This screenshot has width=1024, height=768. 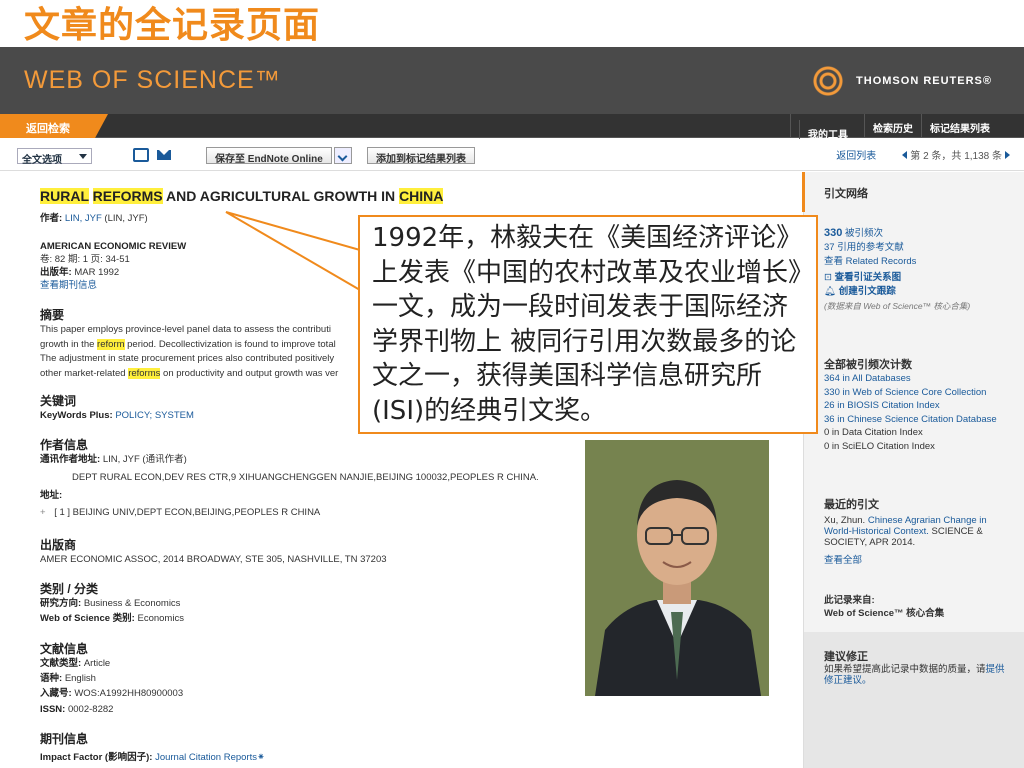 I want to click on author-label: 作者:, so click(x=51, y=218).